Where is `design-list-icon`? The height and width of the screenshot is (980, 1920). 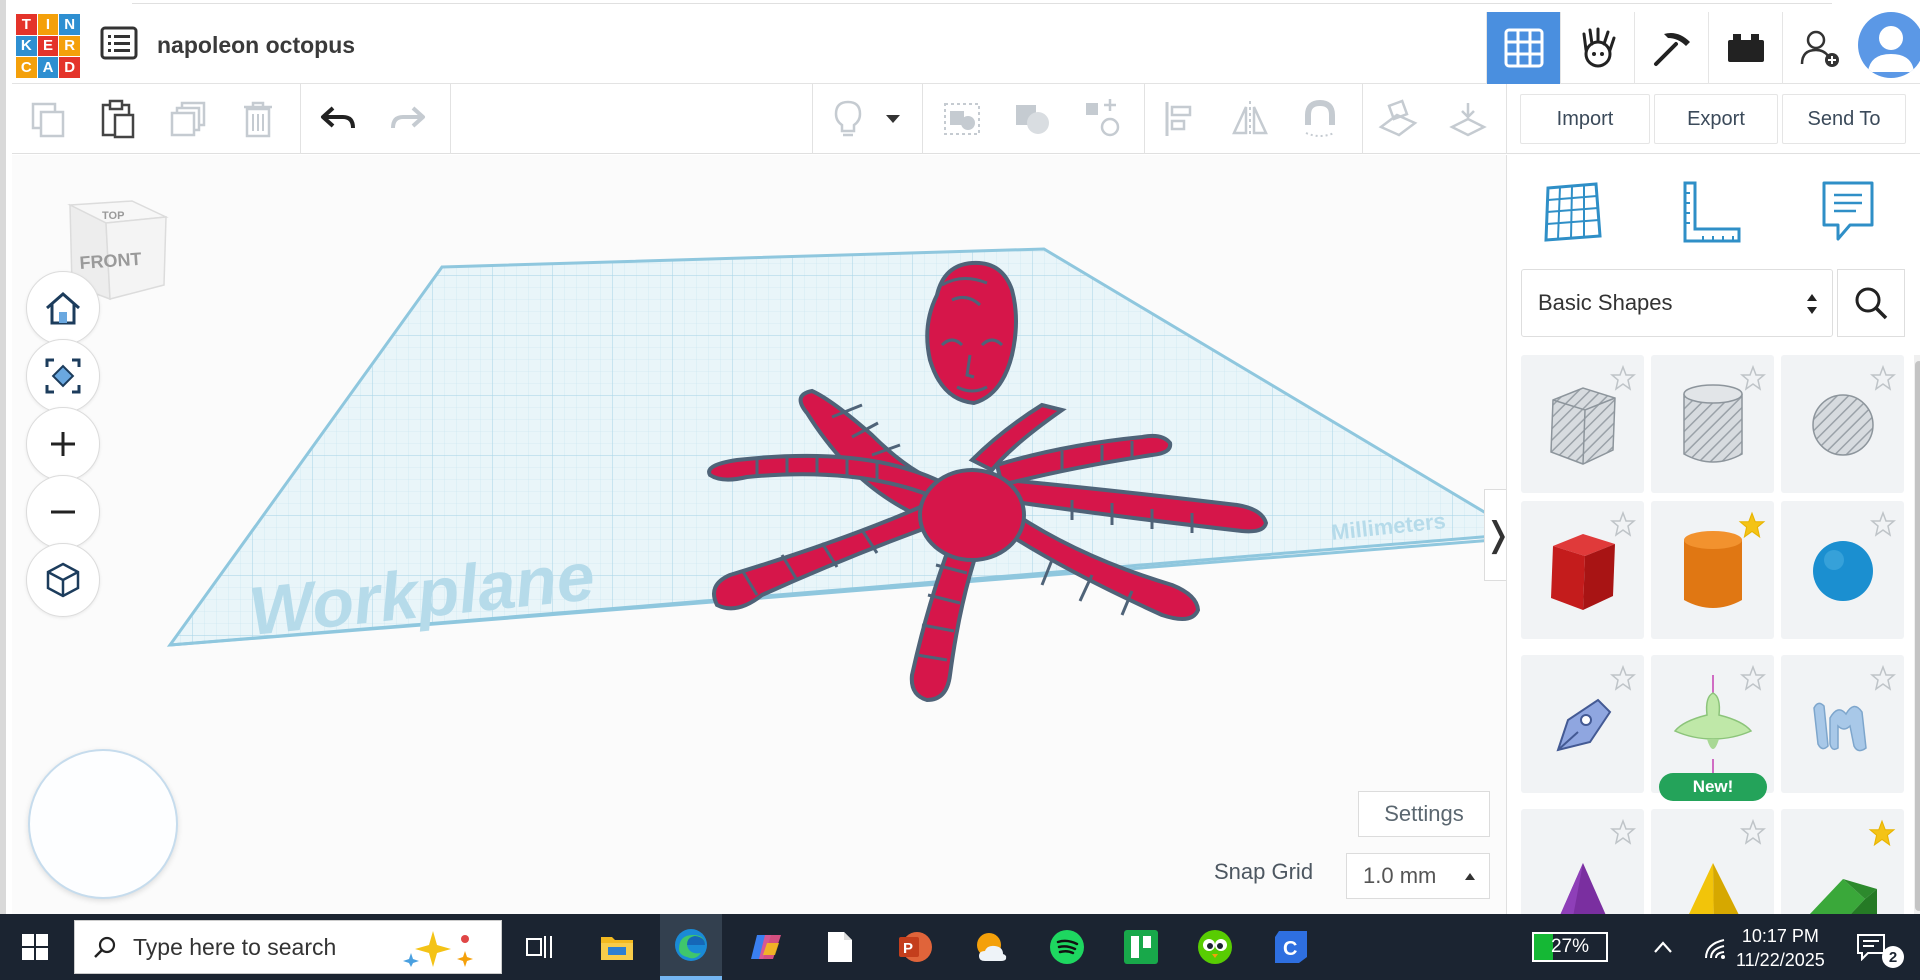 design-list-icon is located at coordinates (119, 43).